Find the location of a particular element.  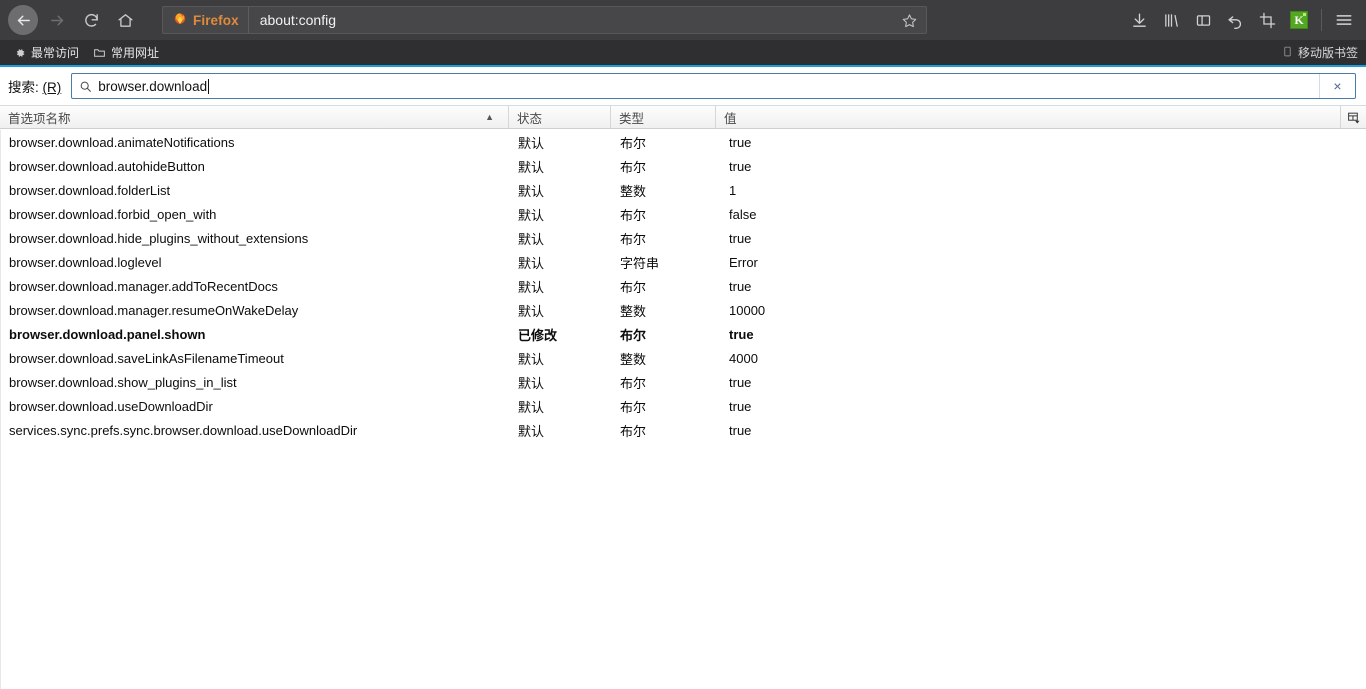

gear-icon is located at coordinates (20, 53).